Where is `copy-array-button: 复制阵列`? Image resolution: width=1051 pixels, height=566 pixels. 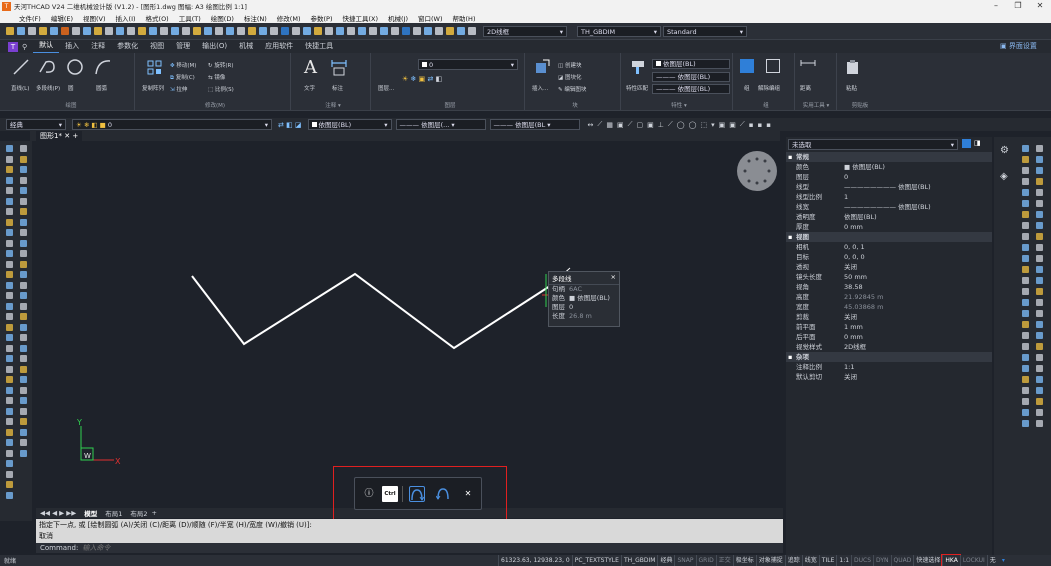 copy-array-button: 复制阵列 is located at coordinates (153, 88).